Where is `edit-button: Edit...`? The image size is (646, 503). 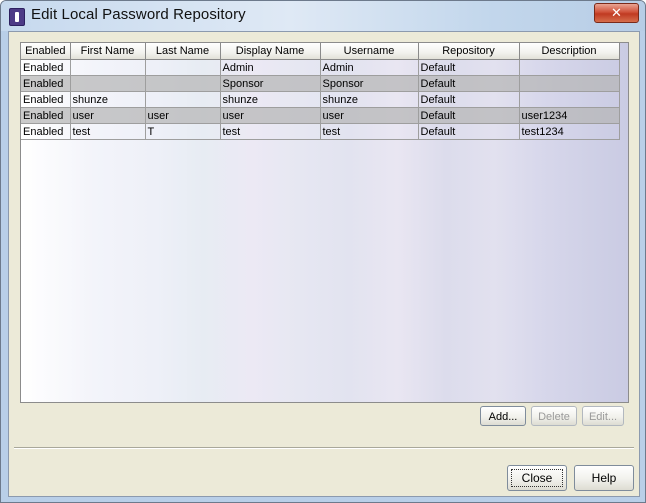
edit-button: Edit... is located at coordinates (603, 416).